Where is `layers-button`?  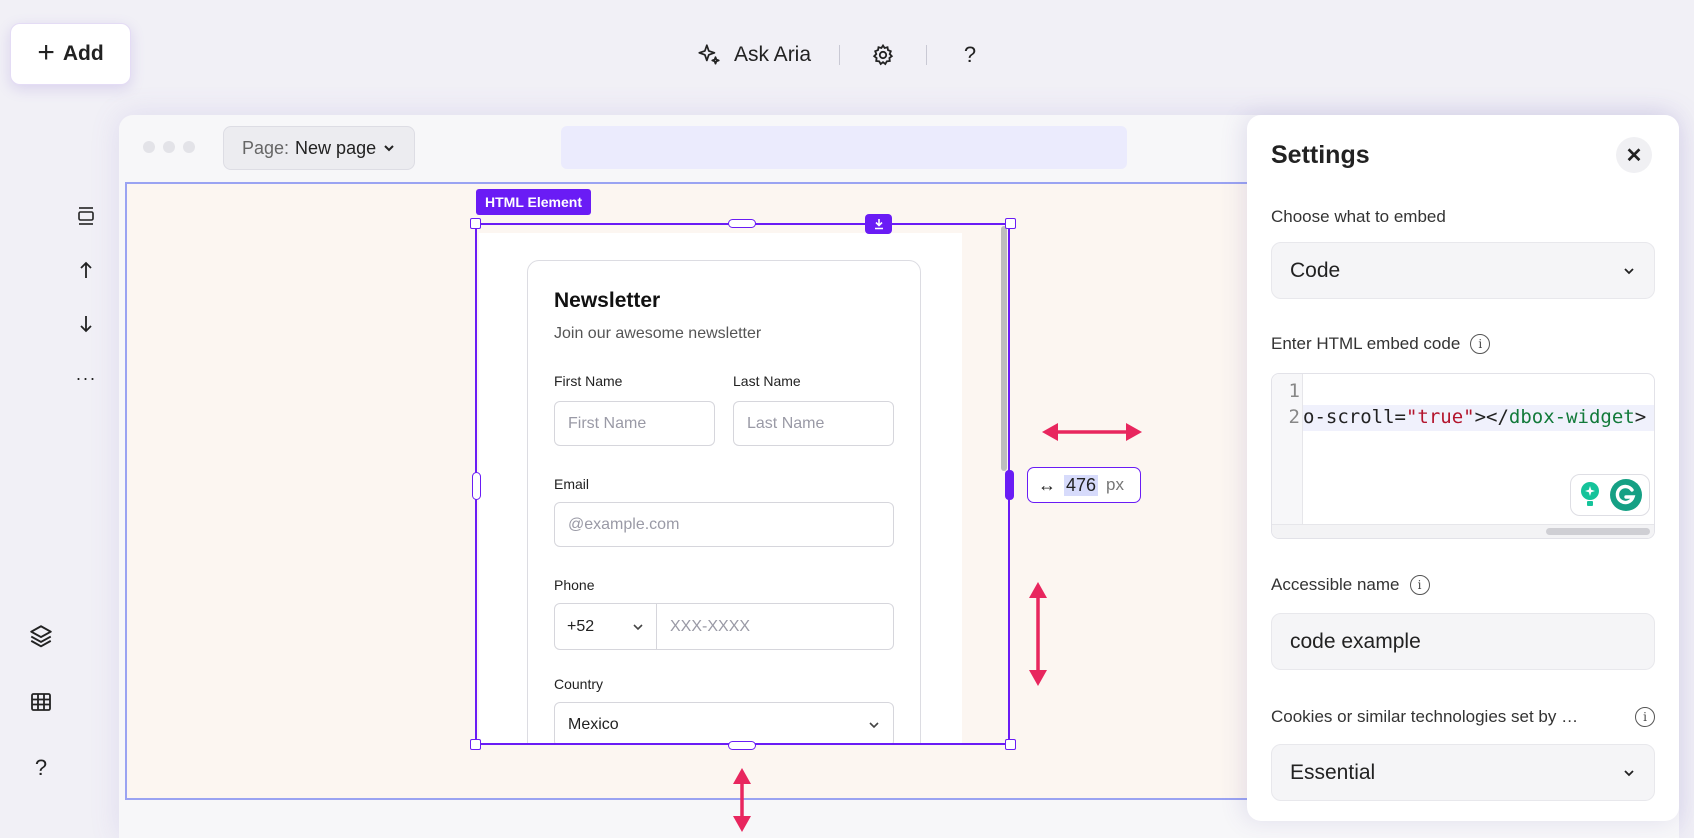 layers-button is located at coordinates (41, 636).